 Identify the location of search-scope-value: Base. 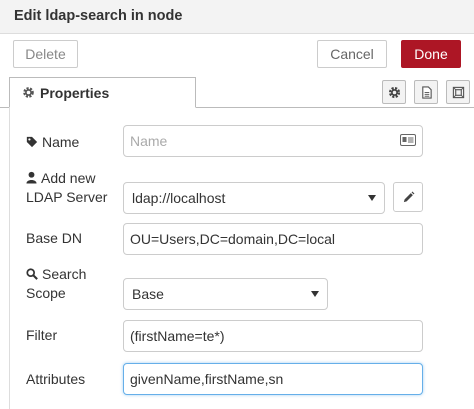
(148, 294).